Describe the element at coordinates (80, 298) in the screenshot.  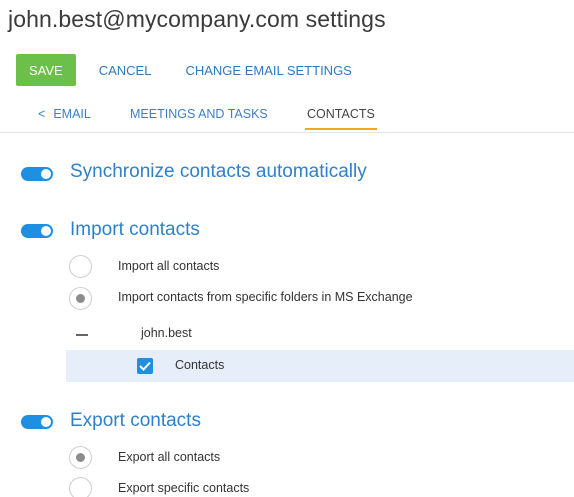
I see `import-specific-folders-radio` at that location.